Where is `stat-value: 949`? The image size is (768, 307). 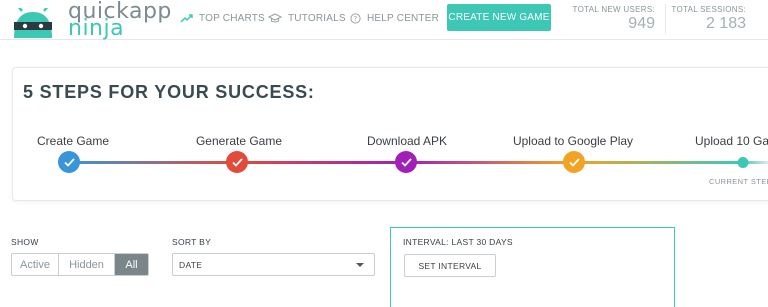
stat-value: 949 is located at coordinates (641, 23).